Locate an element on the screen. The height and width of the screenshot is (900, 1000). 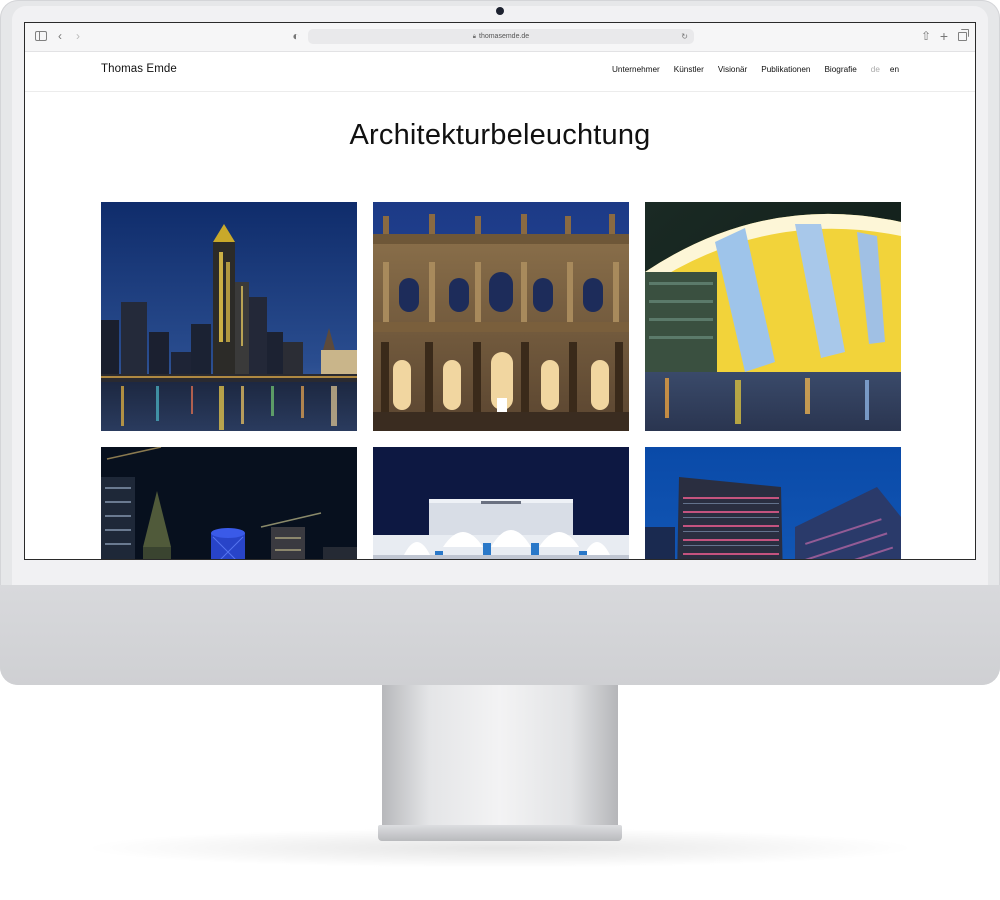
lock-icon: 🔒︎ is located at coordinates (474, 37).